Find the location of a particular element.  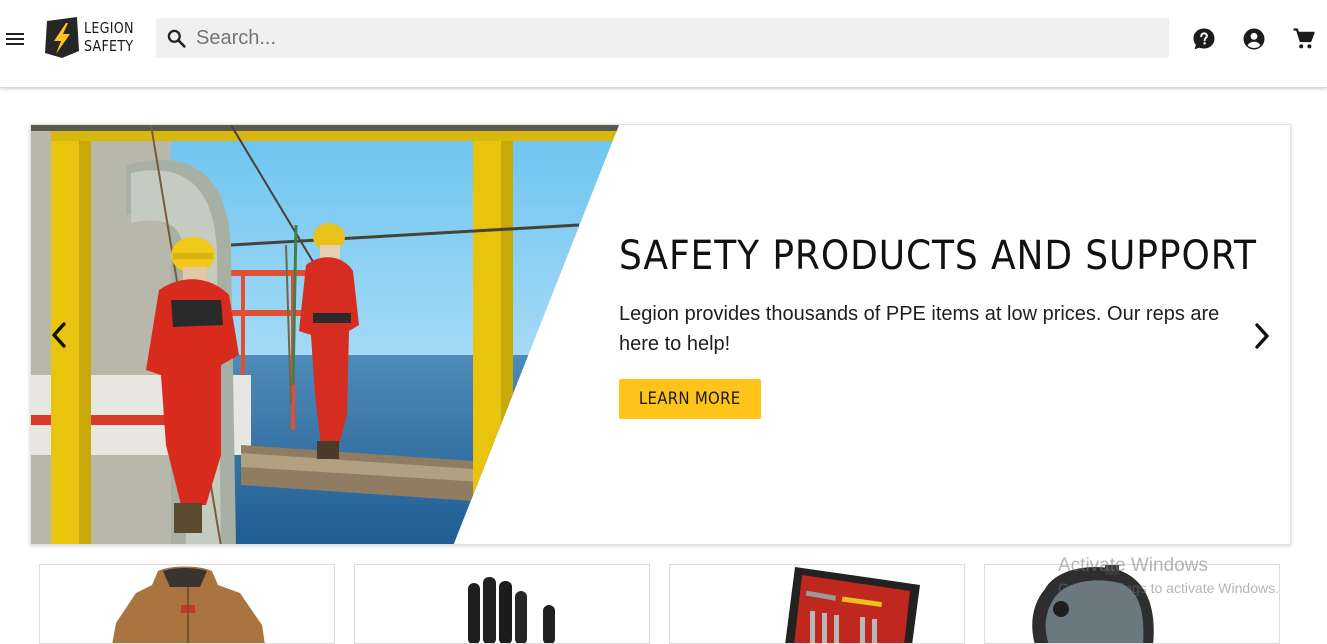

cart-icon is located at coordinates (1304, 39).